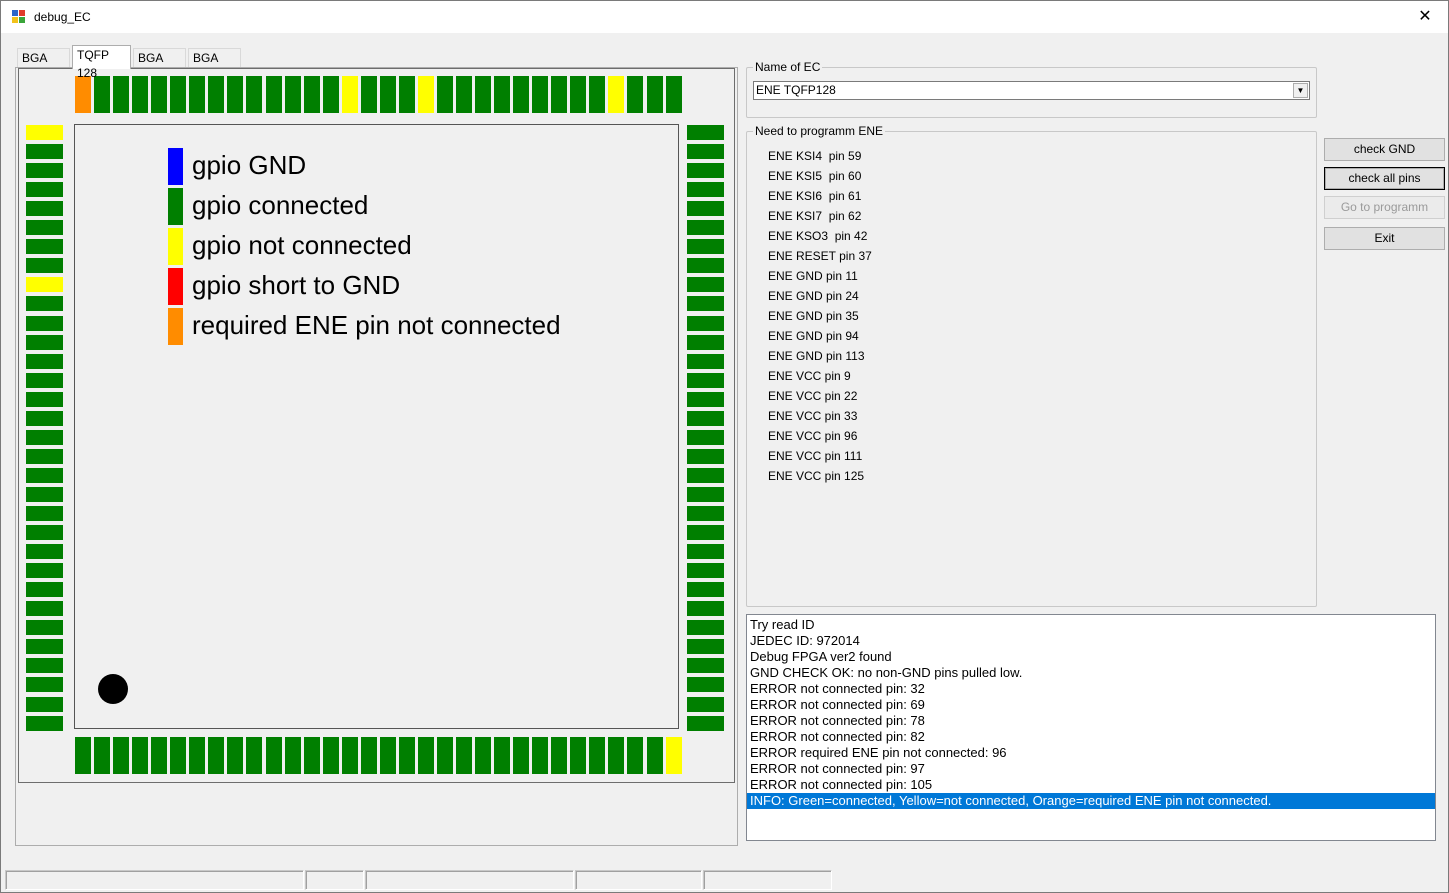 The image size is (1449, 893). Describe the element at coordinates (815, 456) in the screenshot. I see `ene-program-item: ENE VCC pin 111` at that location.